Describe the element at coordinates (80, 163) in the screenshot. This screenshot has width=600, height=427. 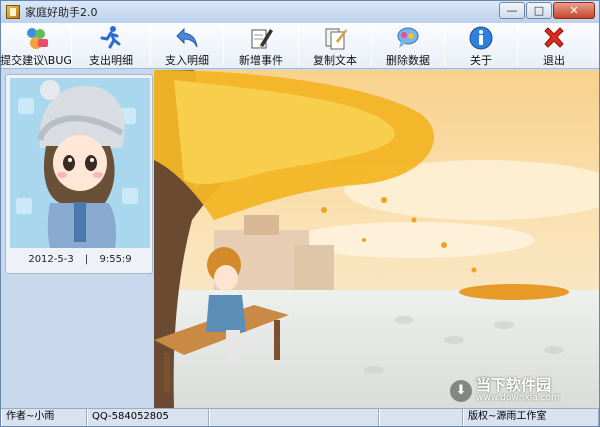
I see `avatar-illustration` at that location.